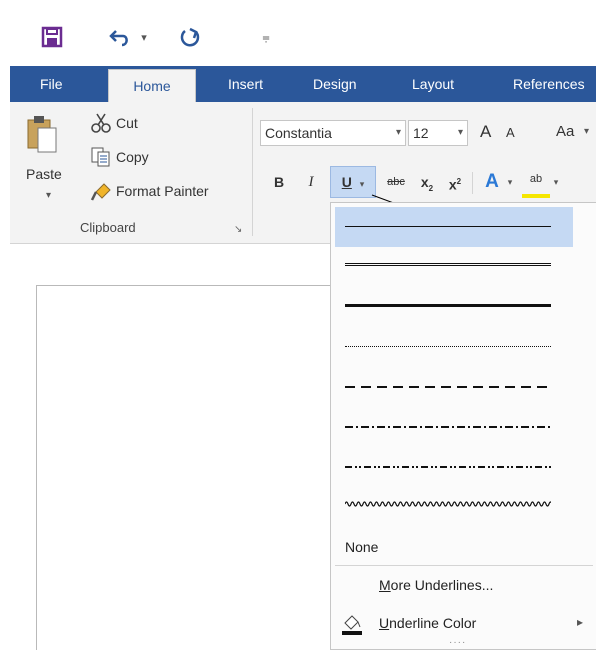  What do you see at coordinates (464, 565) in the screenshot?
I see `menu-separator` at bounding box center [464, 565].